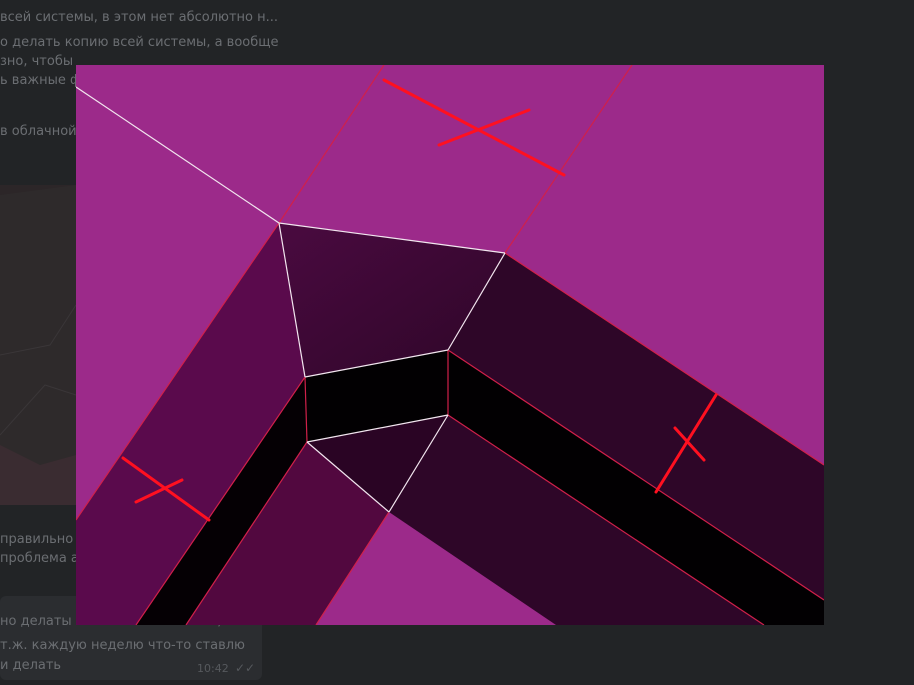 This screenshot has height=685, width=914. What do you see at coordinates (122, 645) in the screenshot?
I see `chat-message-line: т.ж. каждую неделю что-то ставлю` at bounding box center [122, 645].